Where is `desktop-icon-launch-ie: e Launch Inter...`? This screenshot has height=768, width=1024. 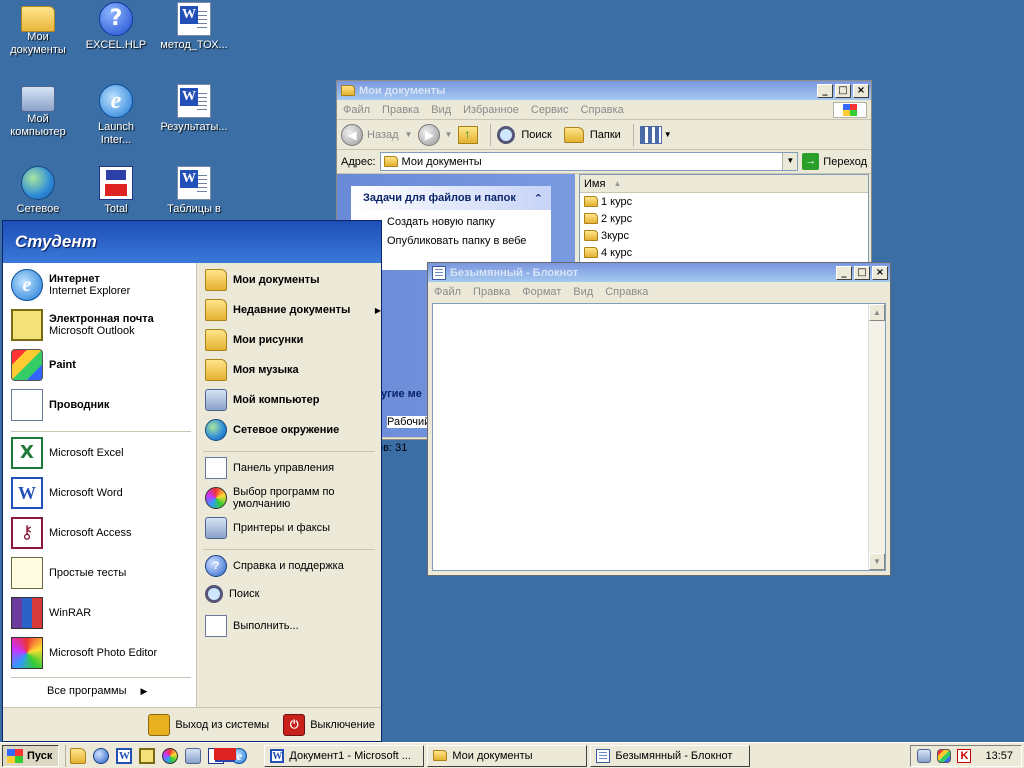 desktop-icon-launch-ie: e Launch Inter... is located at coordinates (116, 115).